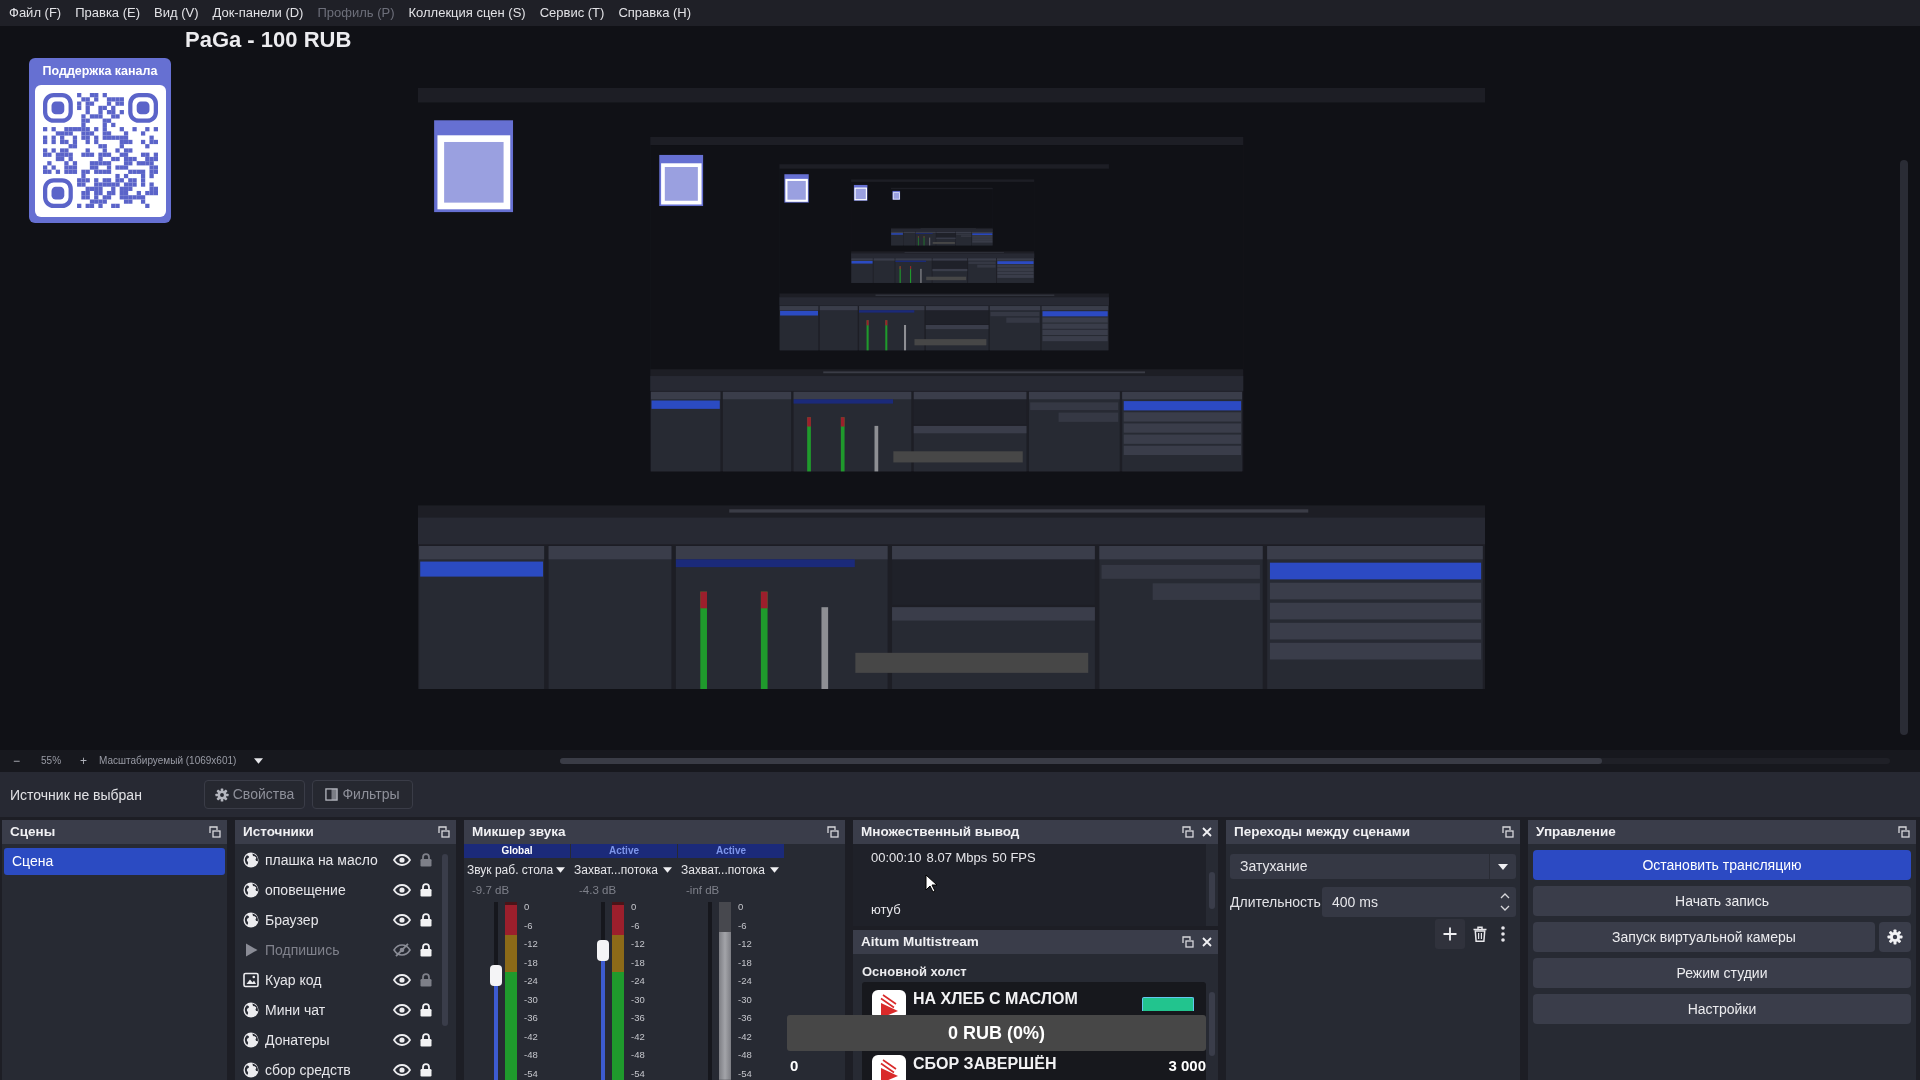 This screenshot has width=1920, height=1080. Describe the element at coordinates (598, 890) in the screenshot. I see `volume-reading: -4.3 dB` at that location.